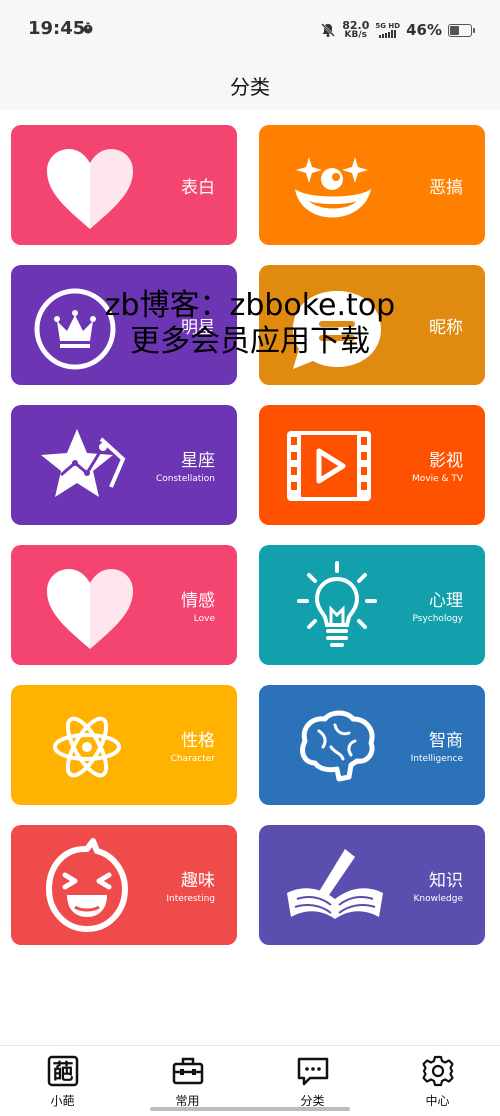 This screenshot has width=500, height=1116. I want to click on category-subtitle: Knowledge, so click(438, 899).